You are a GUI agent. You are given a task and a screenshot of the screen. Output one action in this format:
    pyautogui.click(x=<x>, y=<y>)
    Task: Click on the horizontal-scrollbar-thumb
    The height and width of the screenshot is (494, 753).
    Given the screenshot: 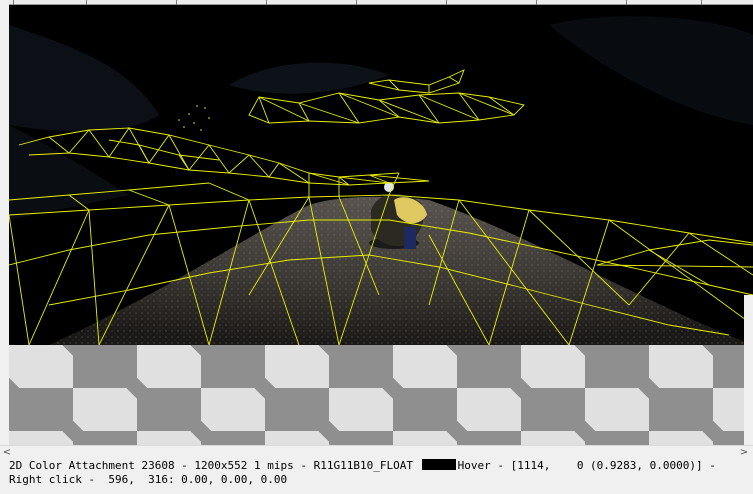 What is the action you would take?
    pyautogui.click(x=375, y=452)
    